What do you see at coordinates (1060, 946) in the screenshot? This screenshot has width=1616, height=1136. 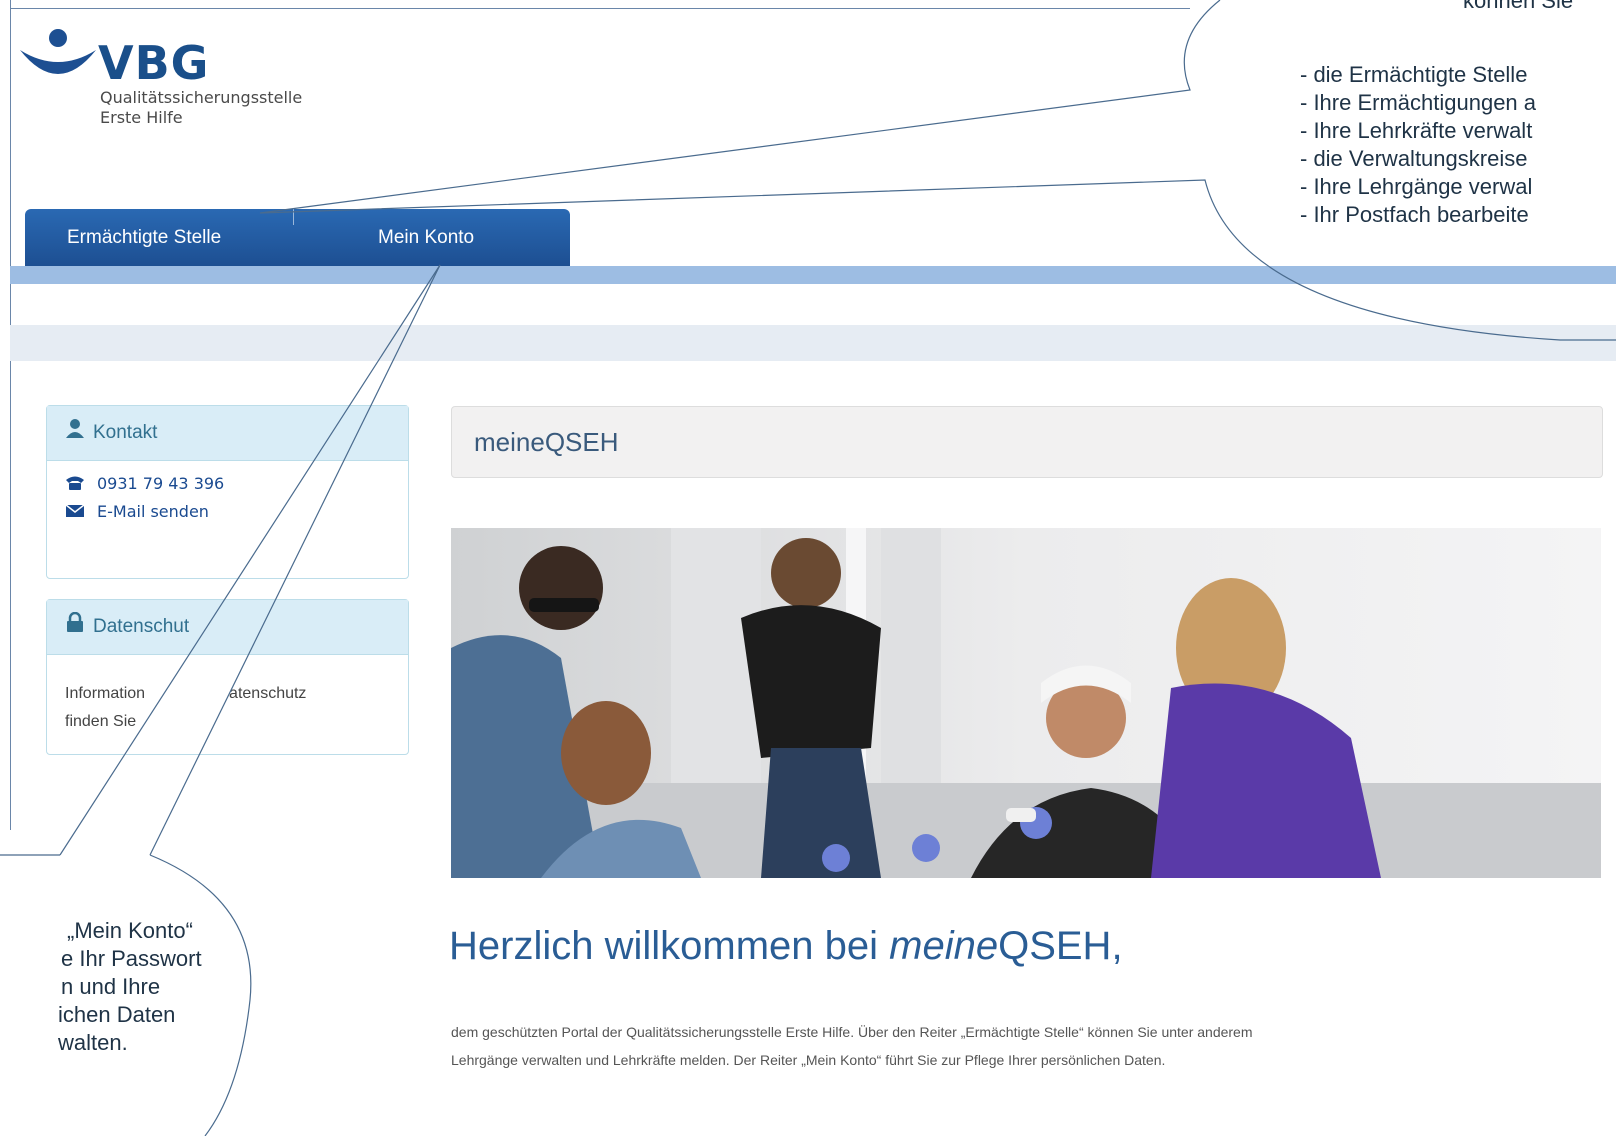 I see `welcome-suffix: QSEH,` at bounding box center [1060, 946].